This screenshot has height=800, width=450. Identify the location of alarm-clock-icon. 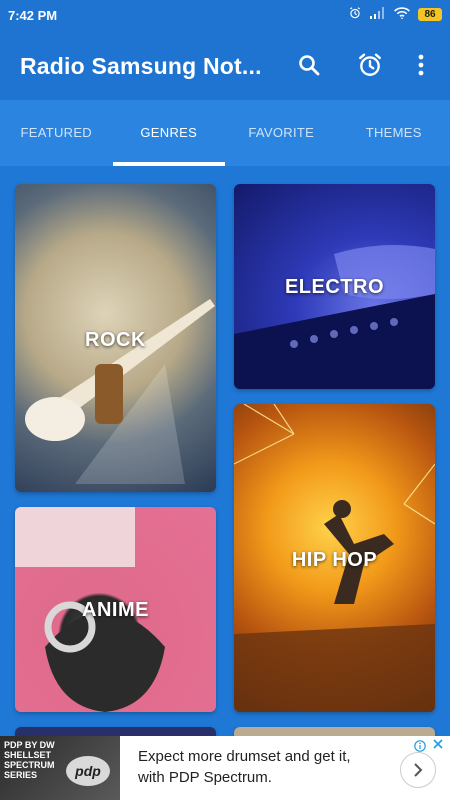
(370, 64).